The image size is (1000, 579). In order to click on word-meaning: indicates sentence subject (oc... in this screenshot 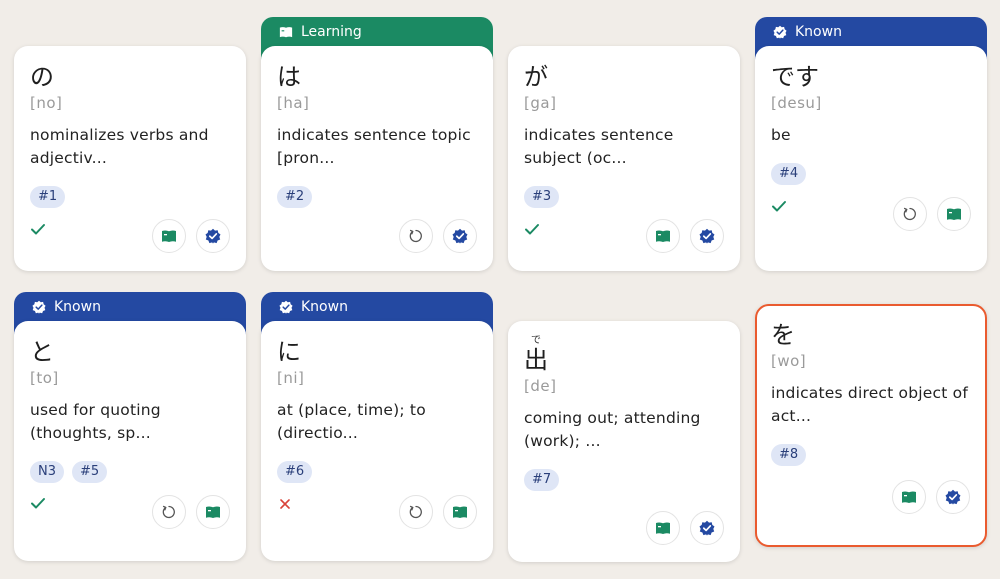, I will do `click(599, 146)`.